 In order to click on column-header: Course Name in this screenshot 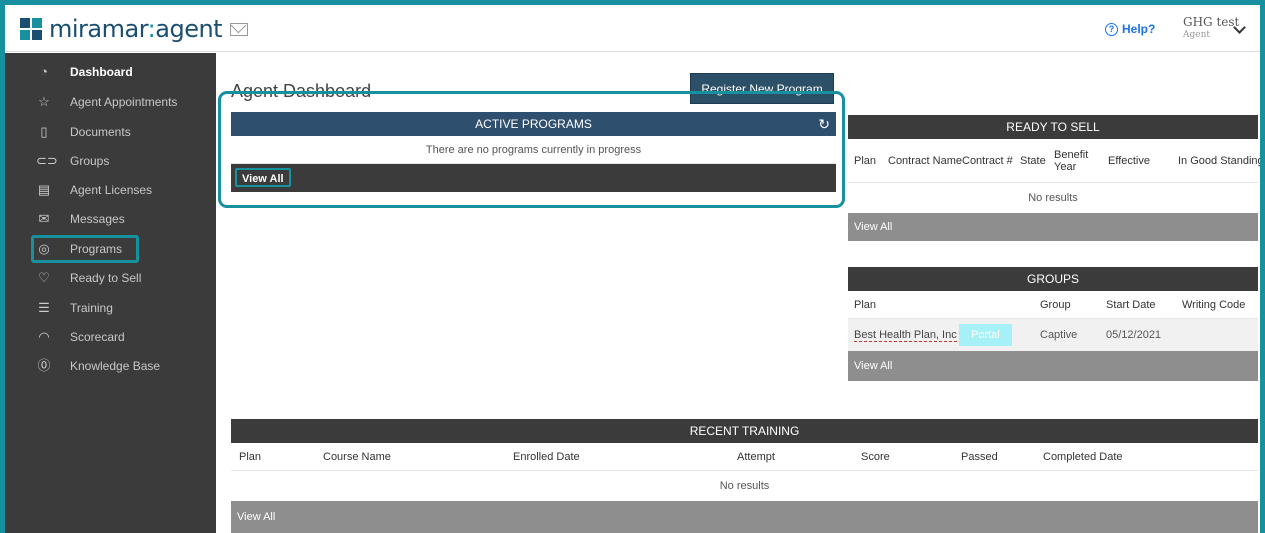, I will do `click(357, 457)`.